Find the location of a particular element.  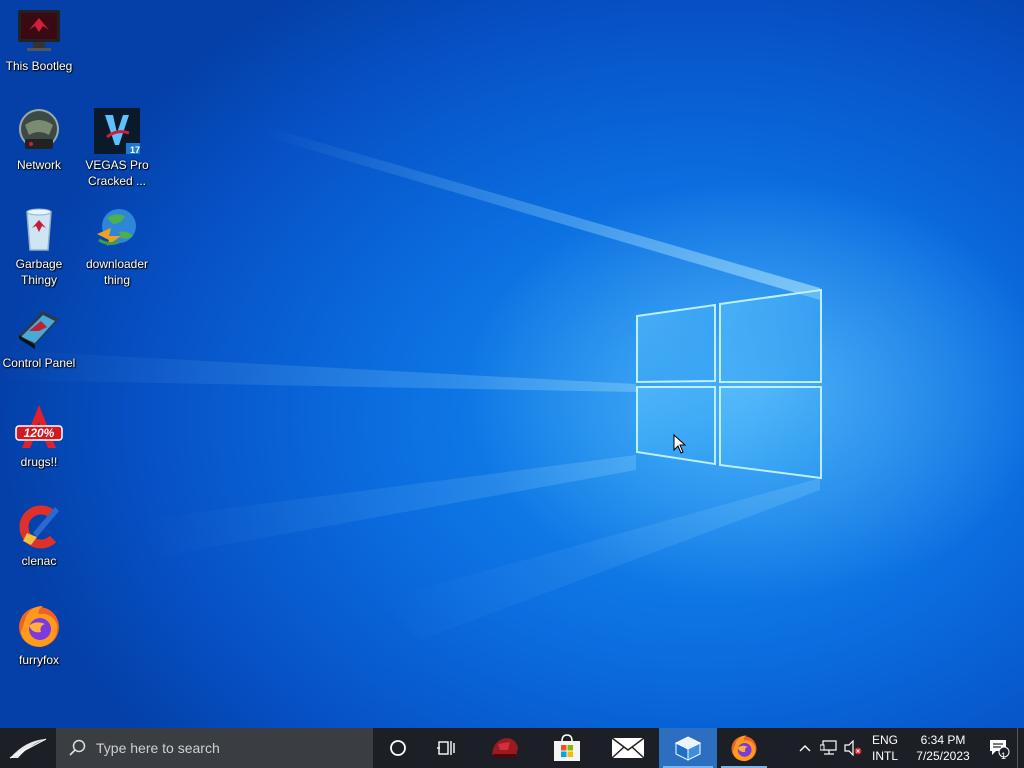

desktop-icon-downloader-thing: downloader thing is located at coordinates (117, 247).